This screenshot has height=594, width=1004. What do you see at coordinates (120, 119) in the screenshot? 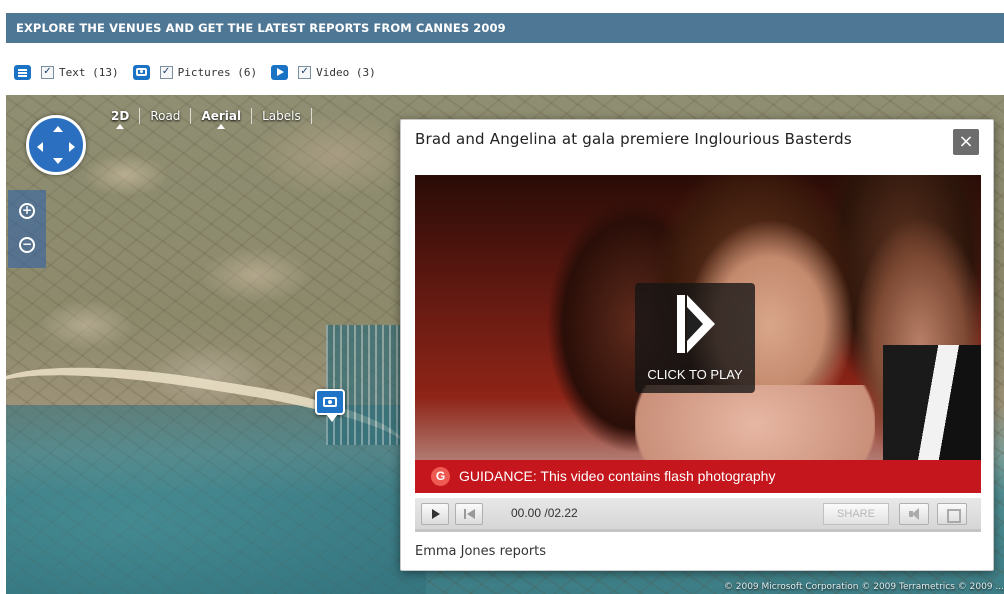
I see `map-view-2d: 2D` at bounding box center [120, 119].